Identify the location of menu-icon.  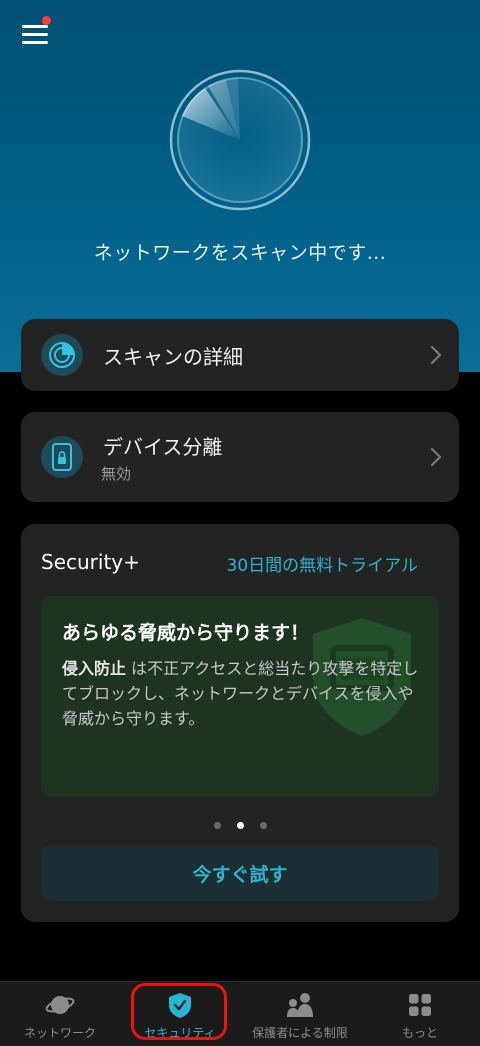
(35, 26).